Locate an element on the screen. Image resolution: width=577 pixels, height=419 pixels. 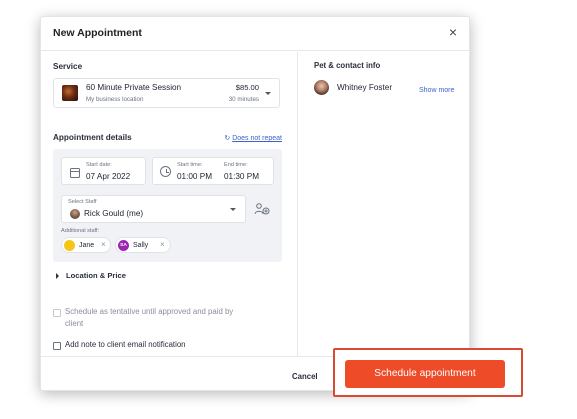
repeat-link: ↻ Does not repeat is located at coordinates (253, 138).